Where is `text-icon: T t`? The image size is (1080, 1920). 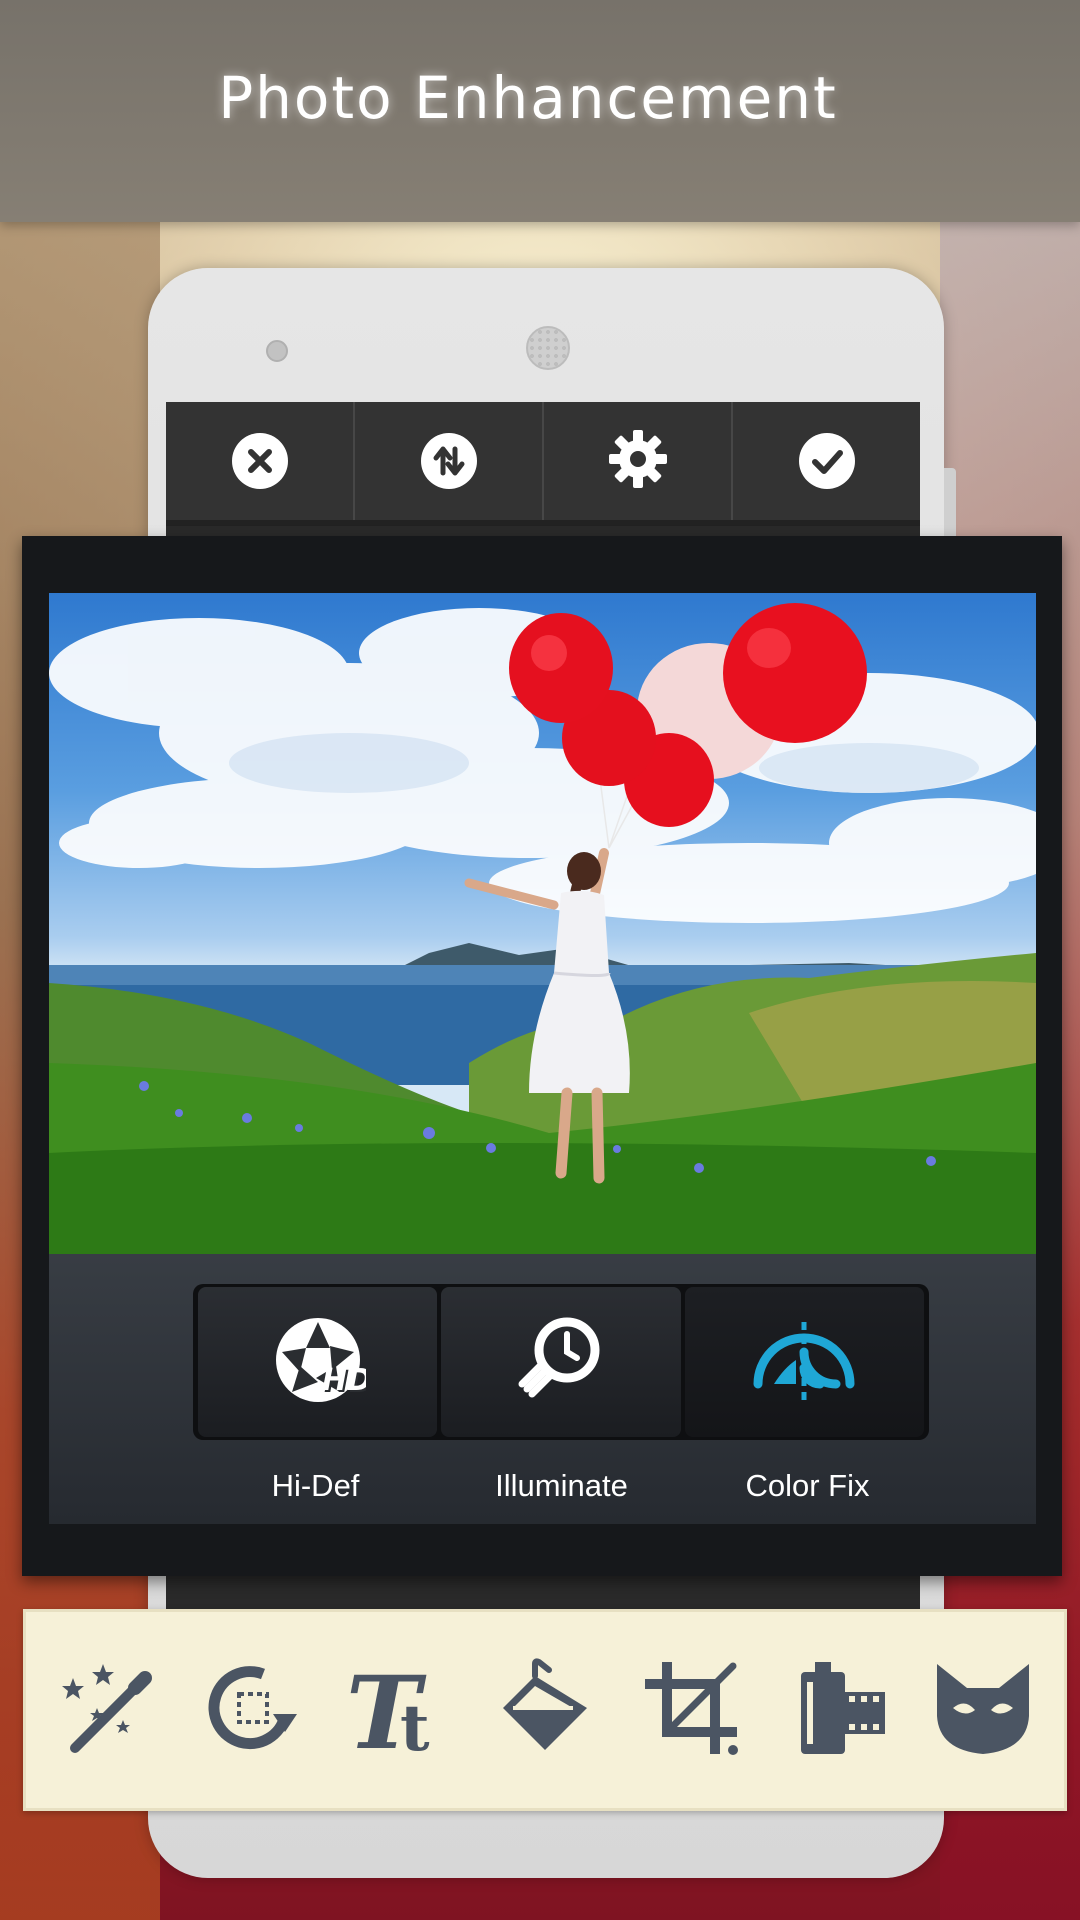 text-icon: T t is located at coordinates (399, 1713).